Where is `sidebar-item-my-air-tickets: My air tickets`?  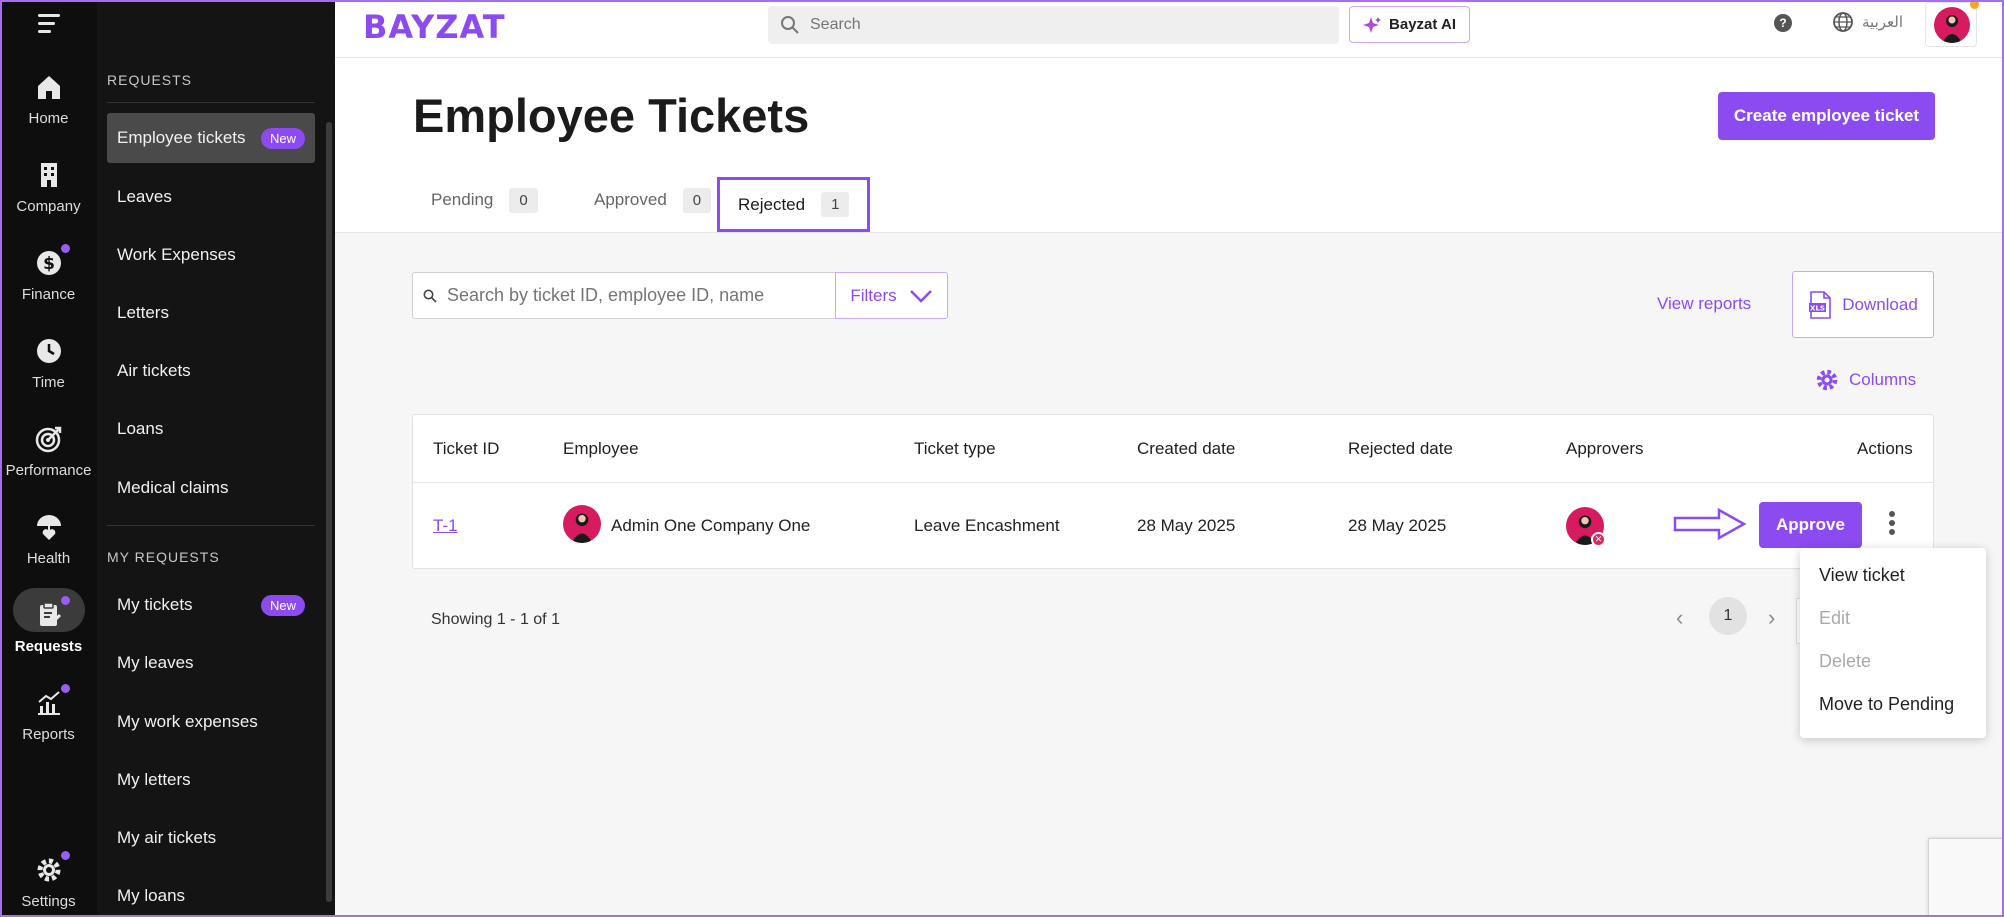 sidebar-item-my-air-tickets: My air tickets is located at coordinates (211, 838).